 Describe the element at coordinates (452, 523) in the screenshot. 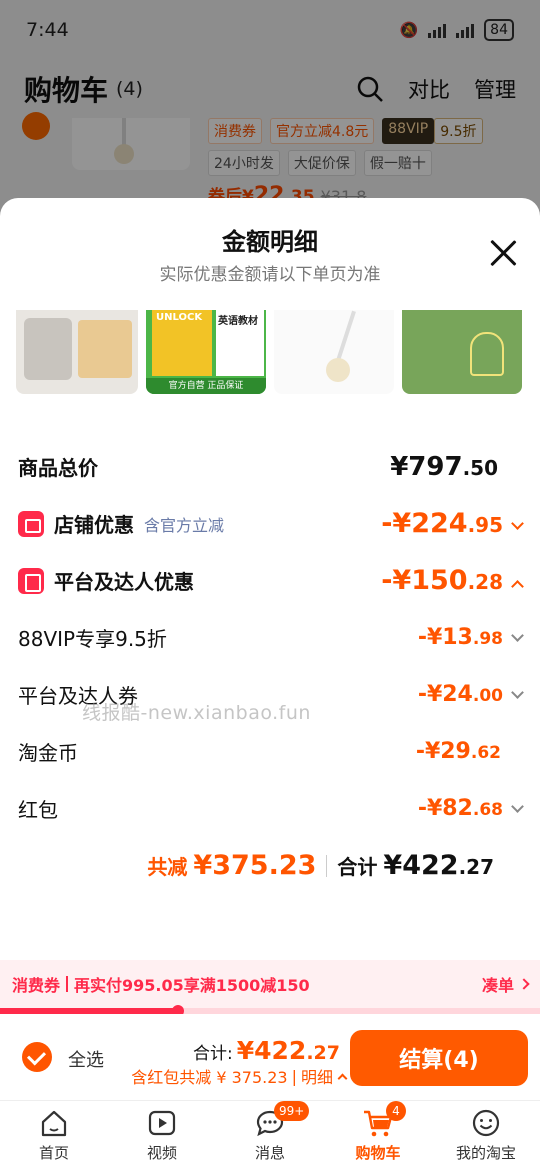

I see `shop-discount-value: -¥224.95` at that location.